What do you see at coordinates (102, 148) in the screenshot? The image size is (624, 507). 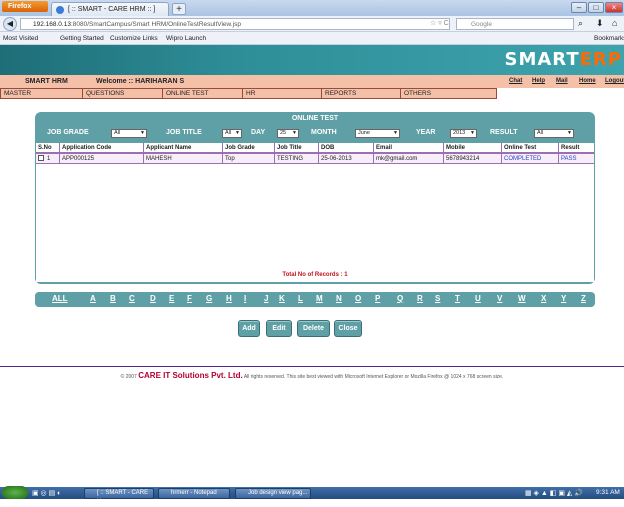 I see `col-application-code: Application Code` at bounding box center [102, 148].